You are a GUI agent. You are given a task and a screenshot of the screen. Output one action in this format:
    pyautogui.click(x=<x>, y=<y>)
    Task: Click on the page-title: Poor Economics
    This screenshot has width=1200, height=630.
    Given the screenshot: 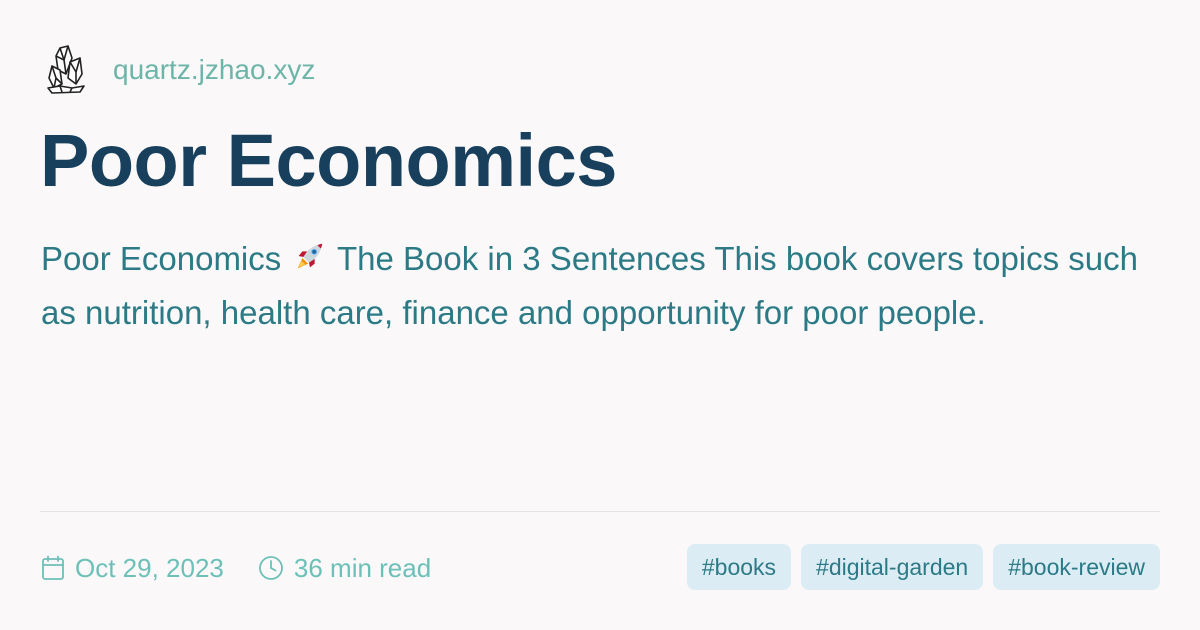 What is the action you would take?
    pyautogui.click(x=328, y=160)
    